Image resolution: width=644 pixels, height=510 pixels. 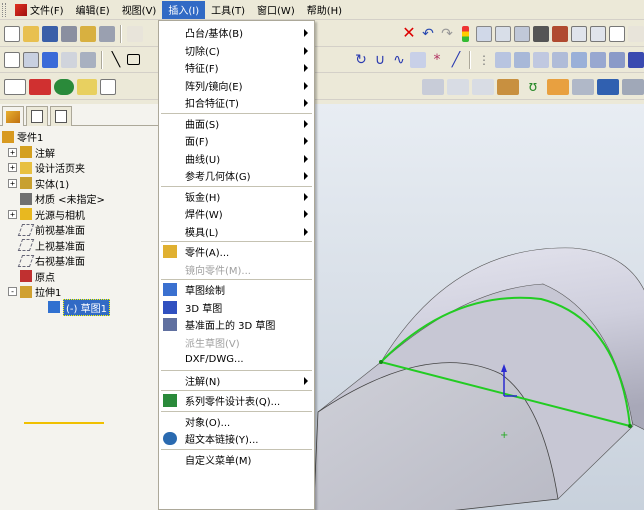 I want to click on insert-menu-item: 扣合特征(T), so click(x=236, y=102).